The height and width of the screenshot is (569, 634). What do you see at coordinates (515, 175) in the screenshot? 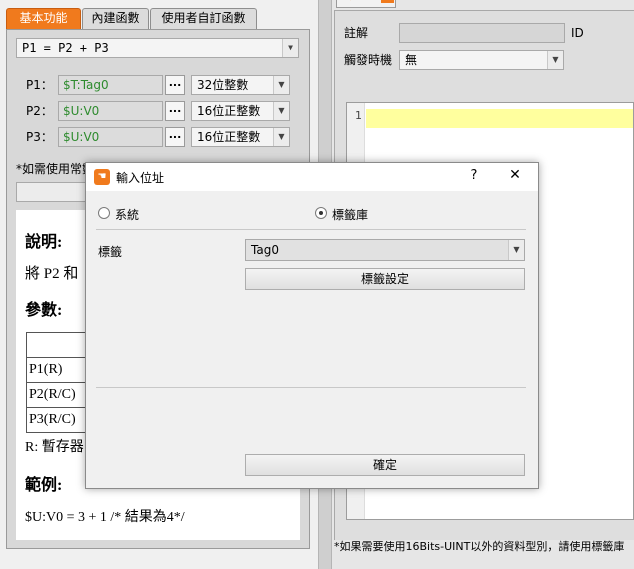
I see `close-button: ✕` at bounding box center [515, 175].